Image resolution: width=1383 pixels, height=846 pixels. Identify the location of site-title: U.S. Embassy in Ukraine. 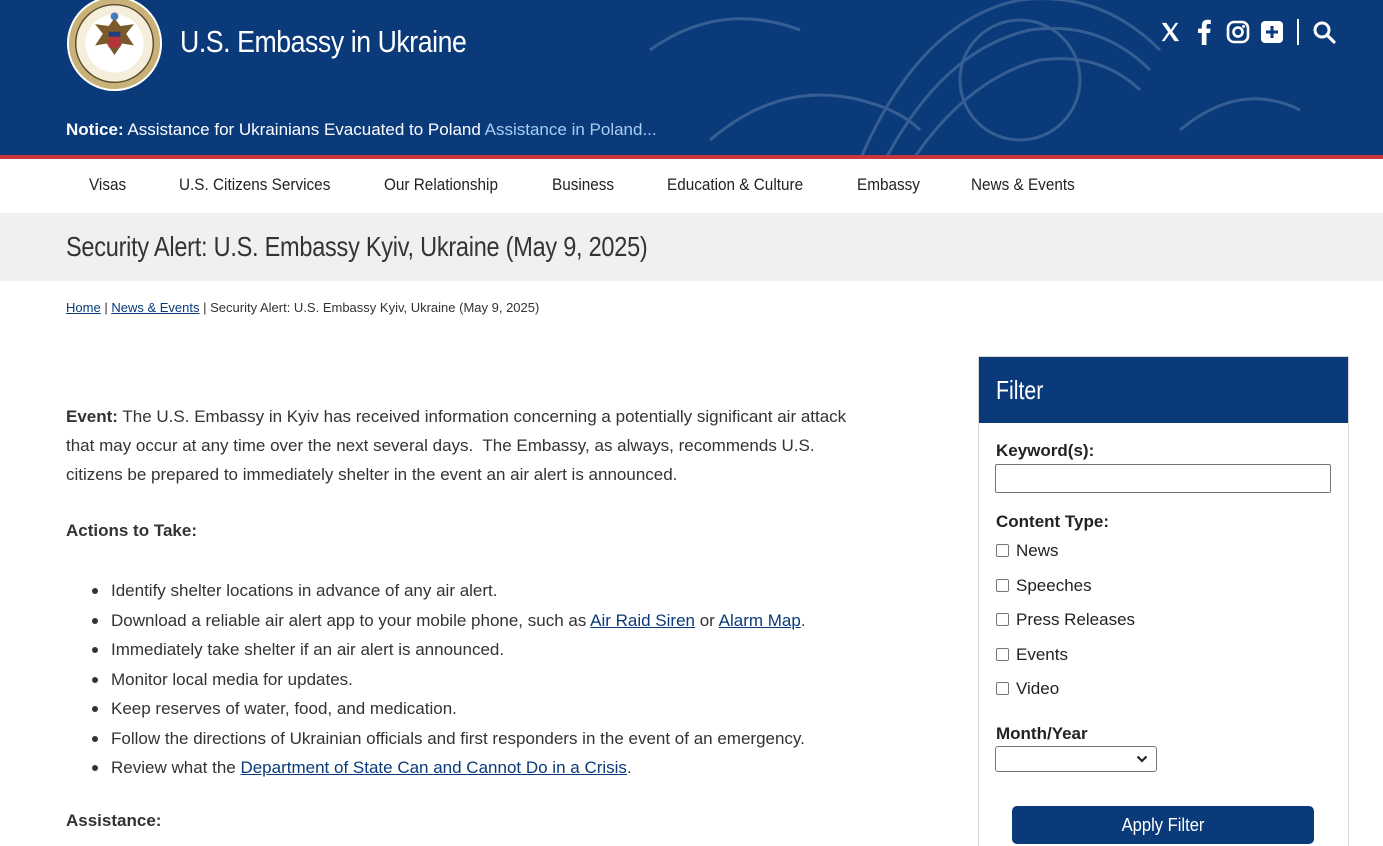
(323, 42).